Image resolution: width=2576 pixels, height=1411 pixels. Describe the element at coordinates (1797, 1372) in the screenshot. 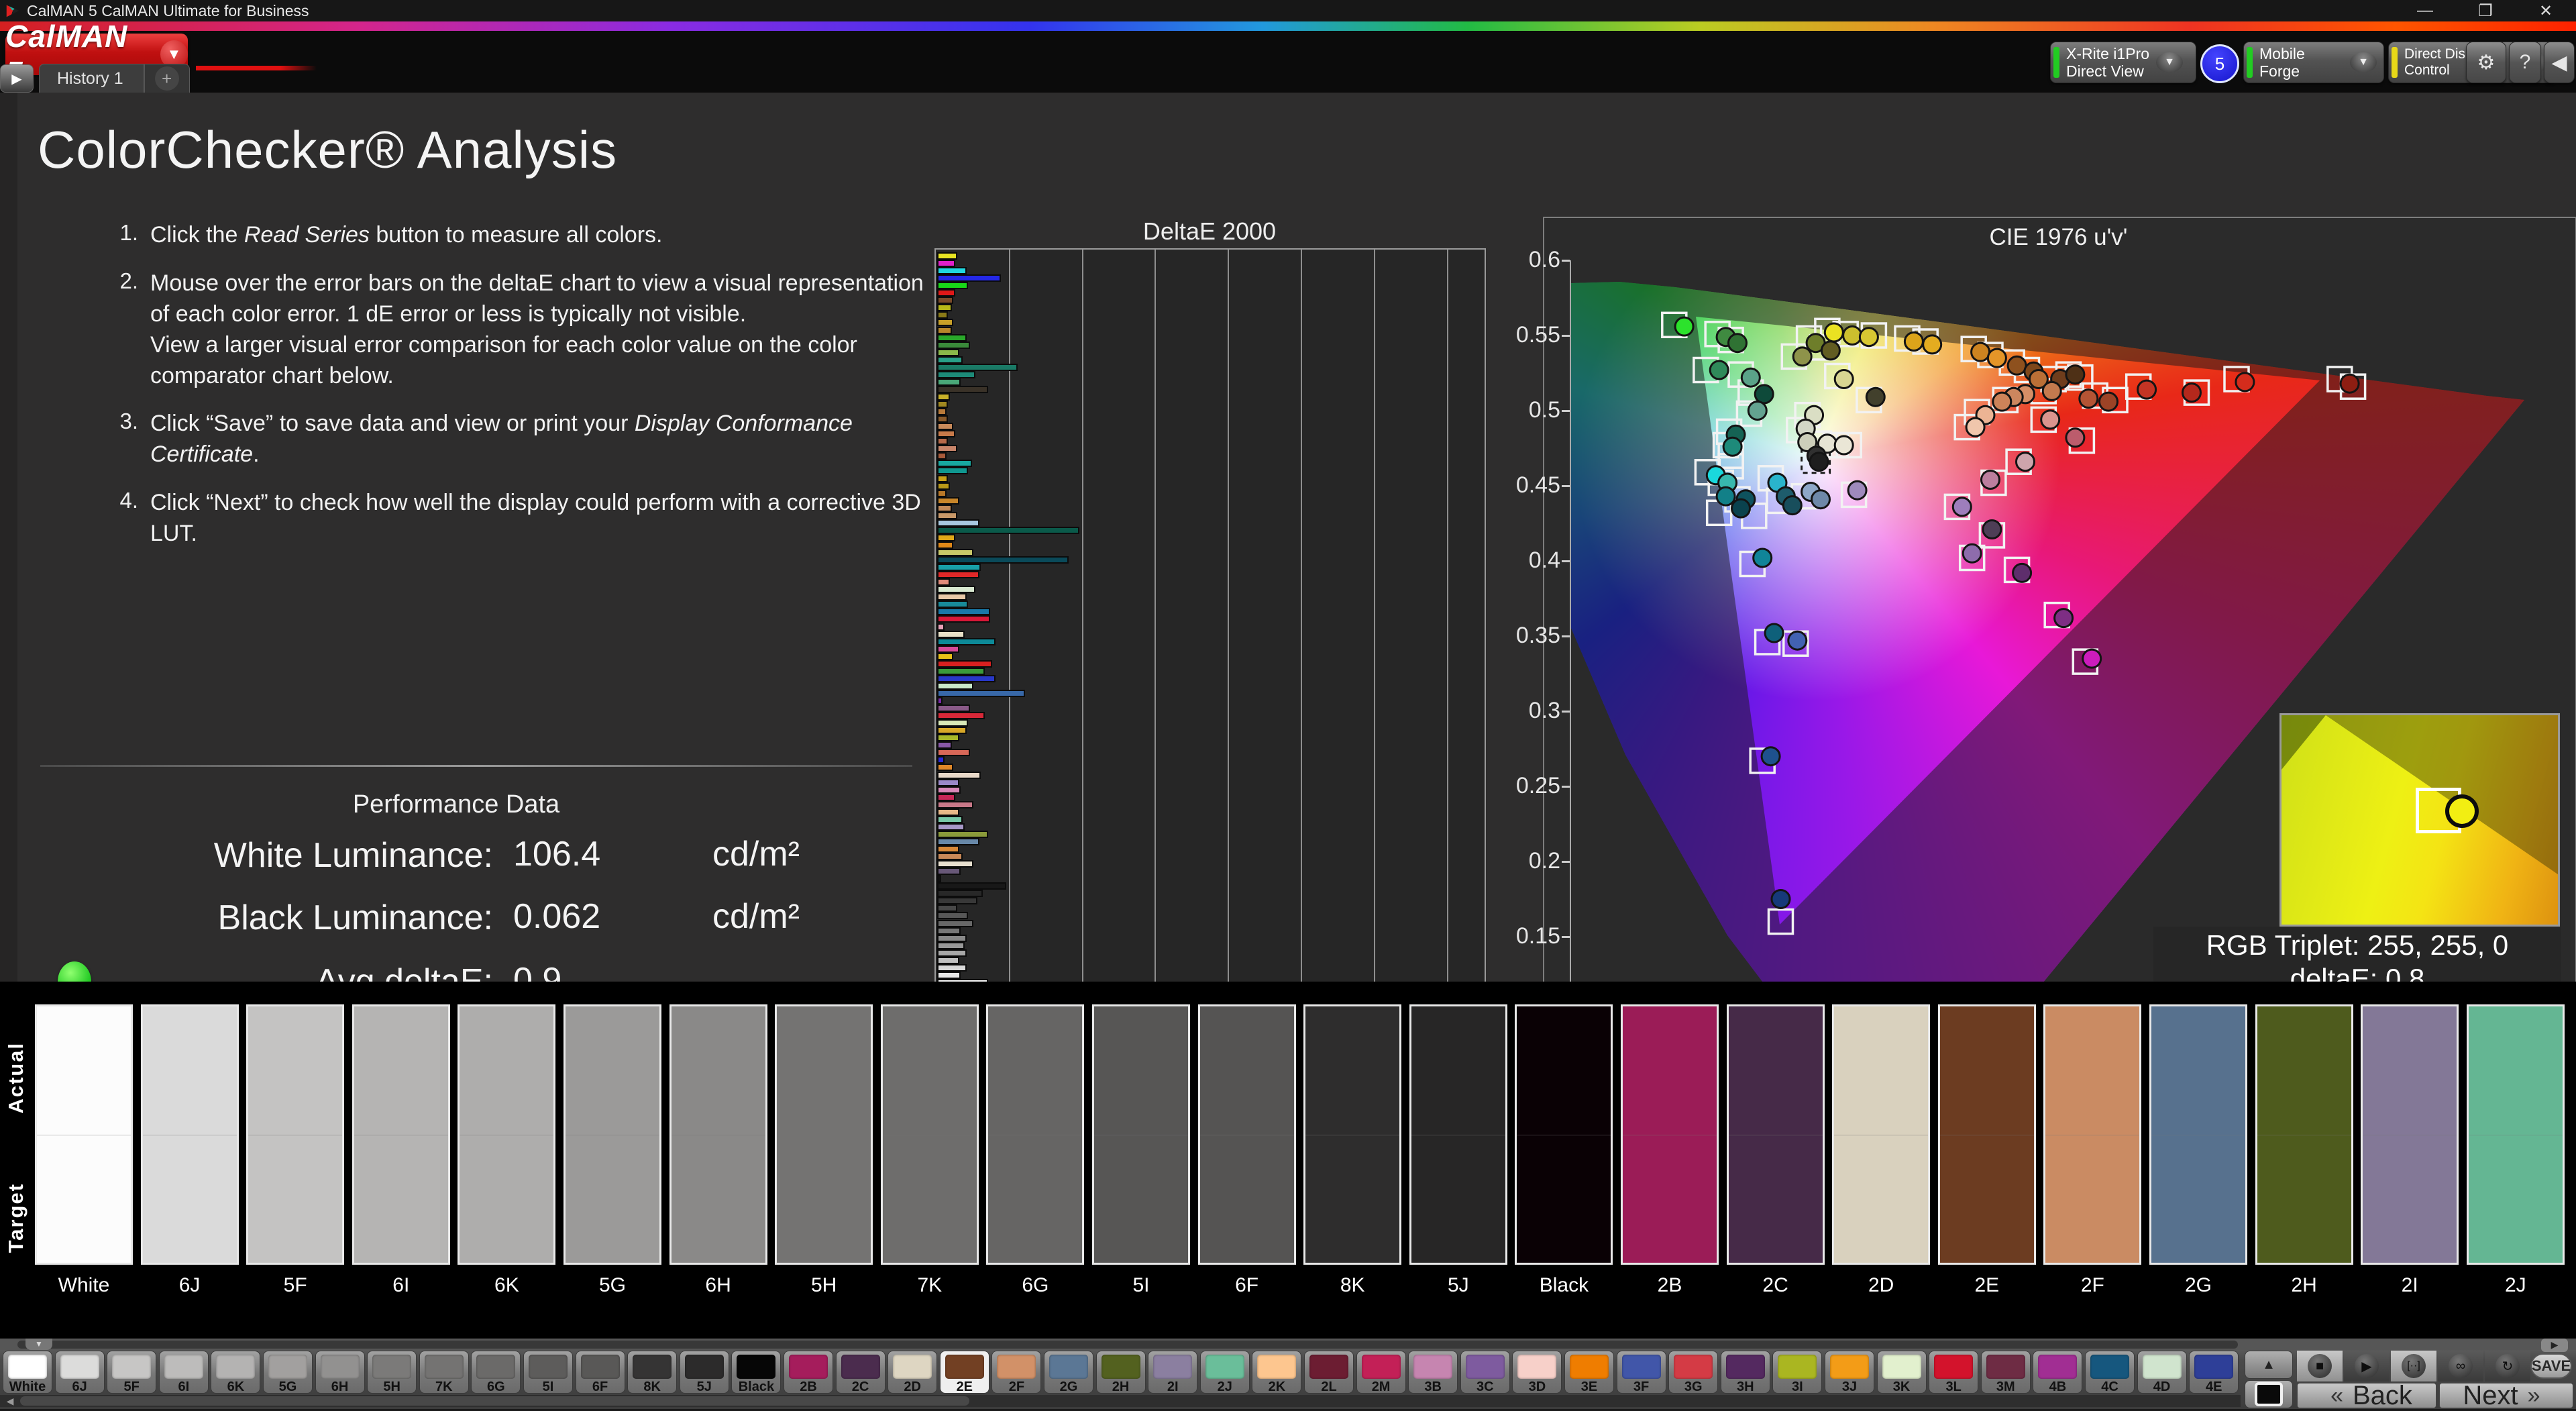

I see `swatch-button-3I: 3I` at that location.